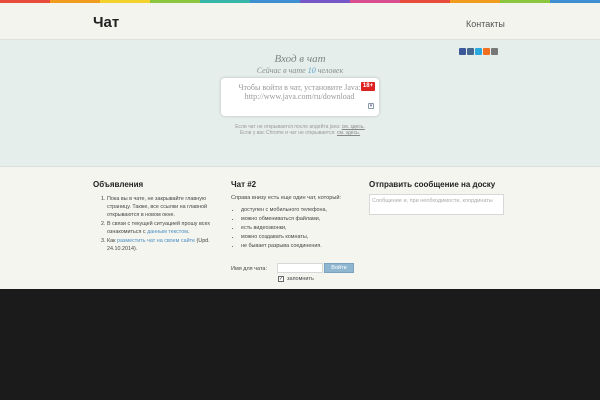 The width and height of the screenshot is (600, 400). I want to click on scroll-down-icon: ▾, so click(371, 106).